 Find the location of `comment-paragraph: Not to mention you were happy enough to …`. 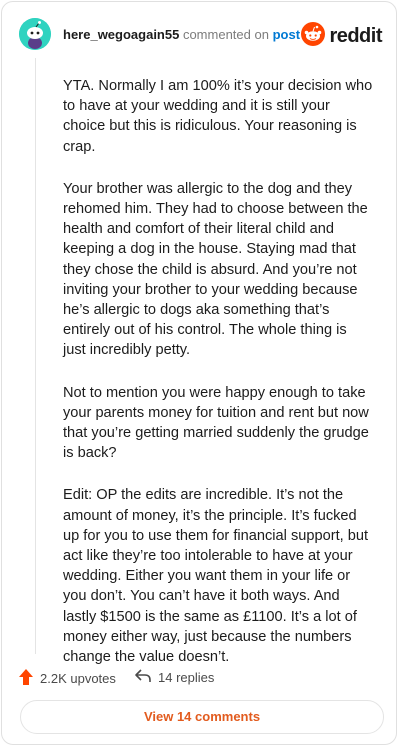

comment-paragraph: Not to mention you were happy enough to … is located at coordinates (216, 423).